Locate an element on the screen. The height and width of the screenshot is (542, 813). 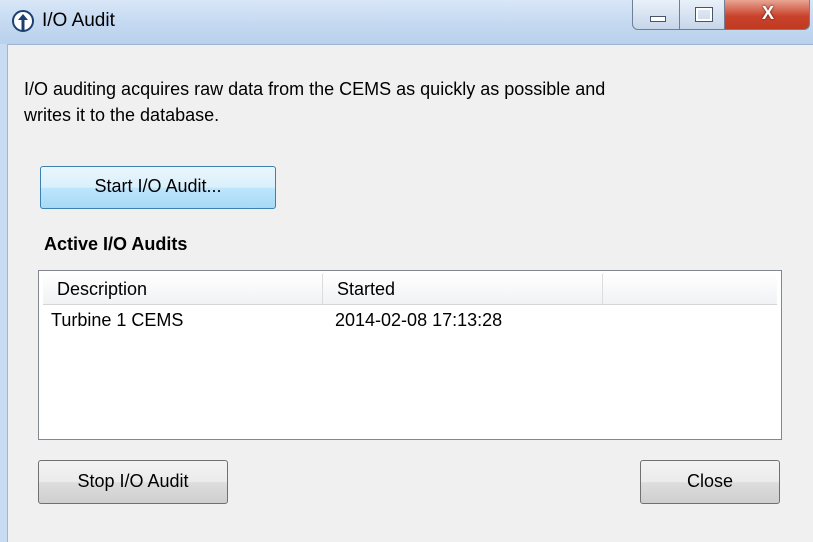
app-info-icon is located at coordinates (23, 21).